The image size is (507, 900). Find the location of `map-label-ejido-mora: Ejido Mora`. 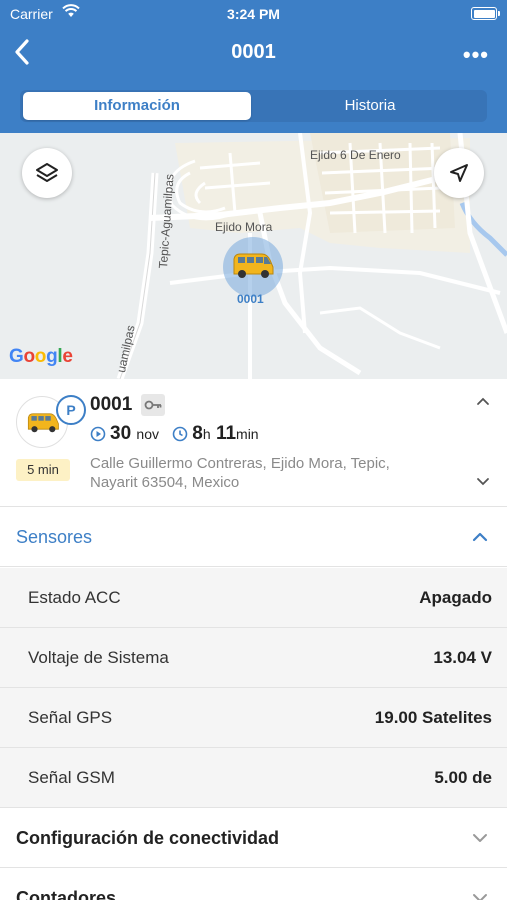

map-label-ejido-mora: Ejido Mora is located at coordinates (244, 227).